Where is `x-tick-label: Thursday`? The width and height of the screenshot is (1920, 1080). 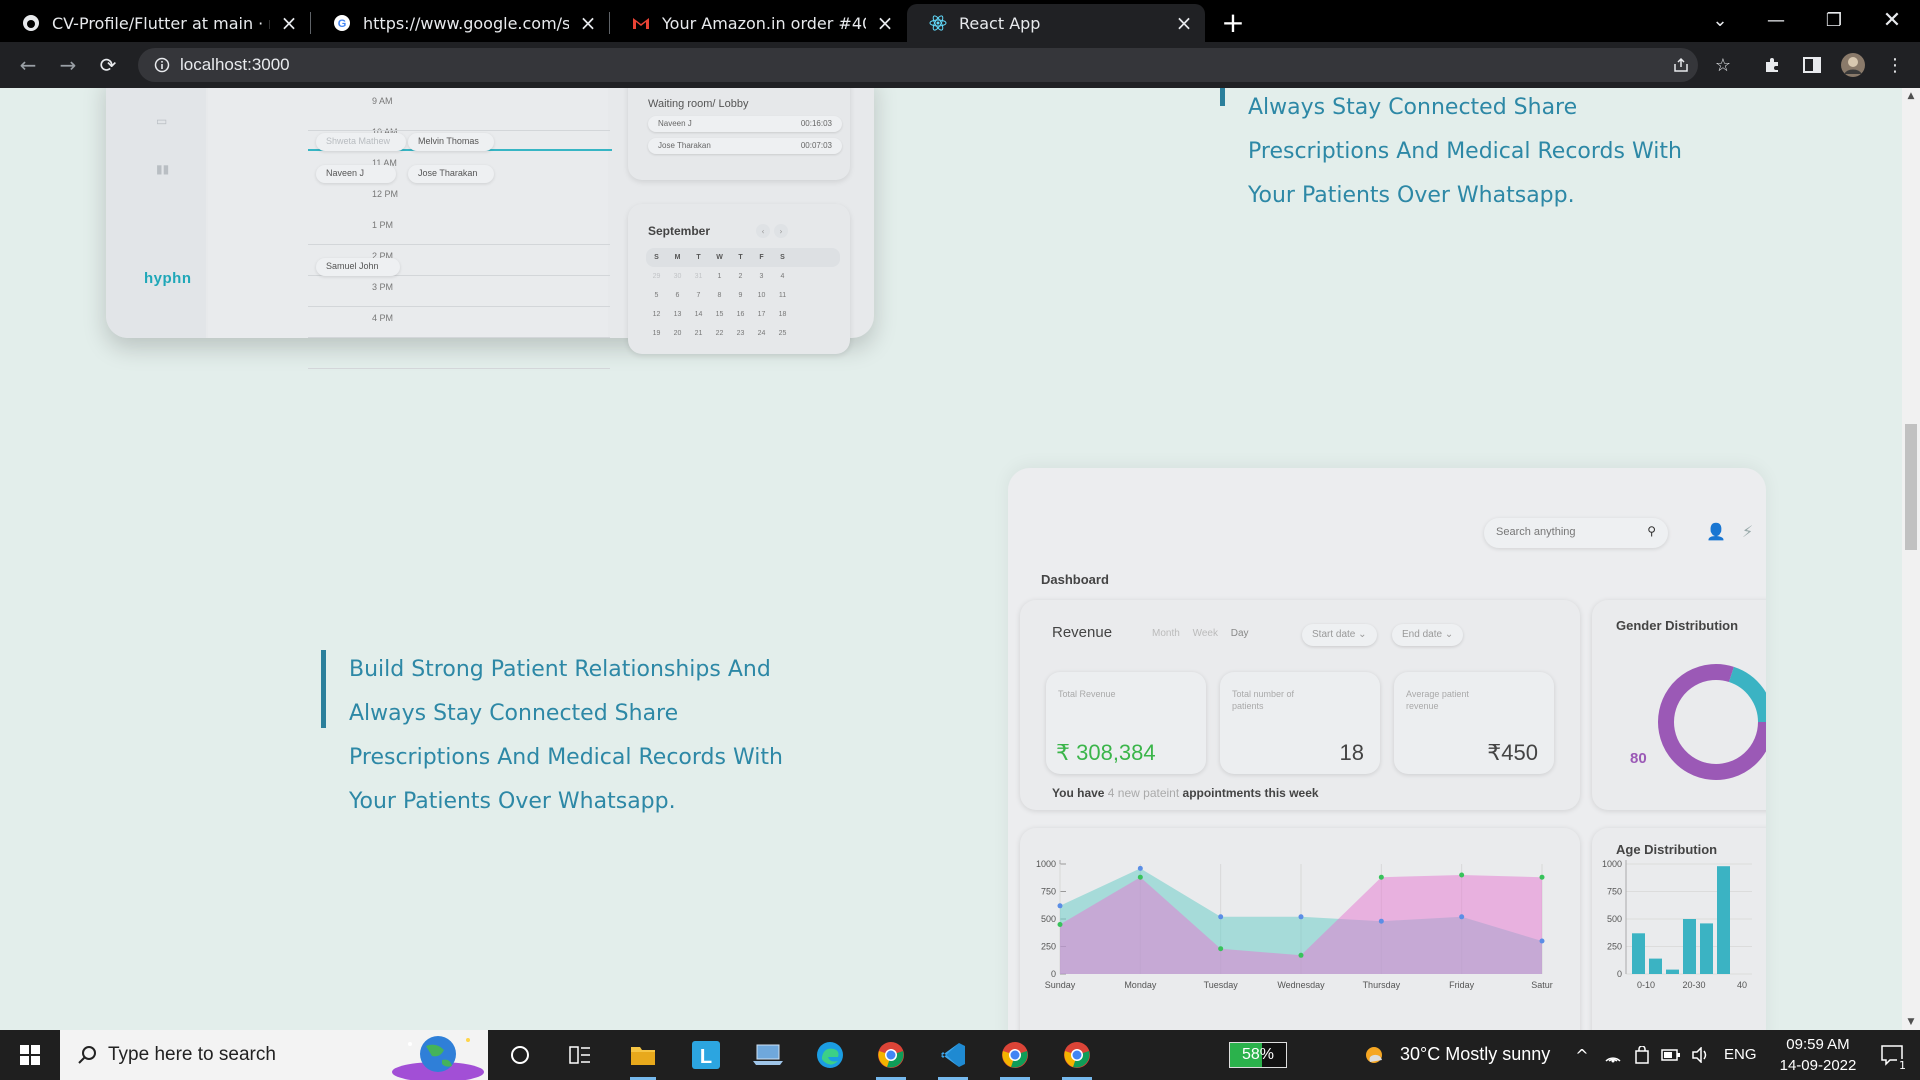
x-tick-label: Thursday is located at coordinates (1382, 985).